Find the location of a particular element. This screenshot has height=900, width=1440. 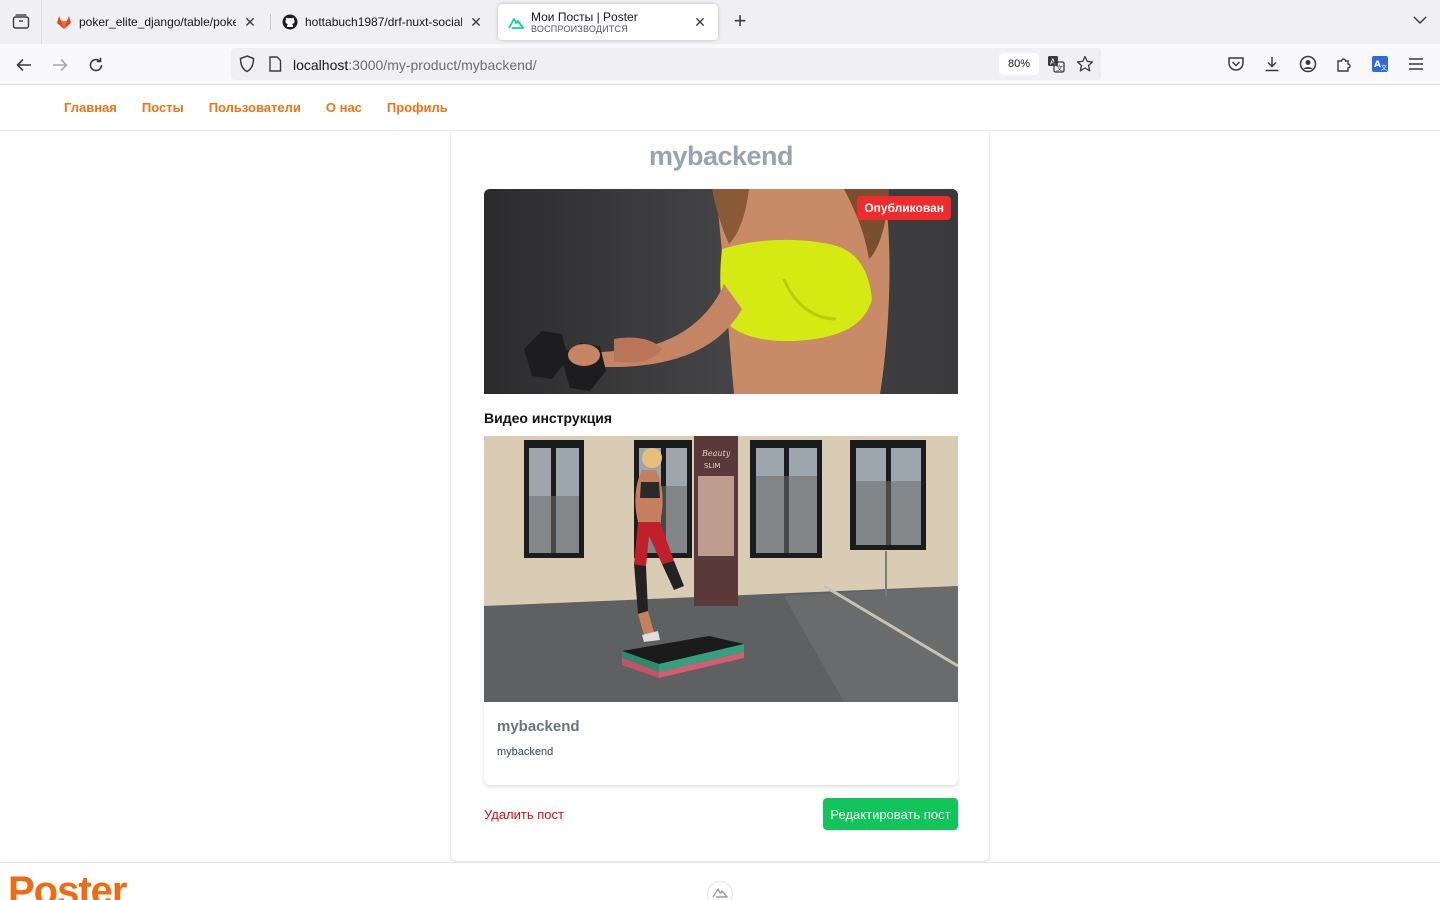

forward-button is located at coordinates (60, 65).